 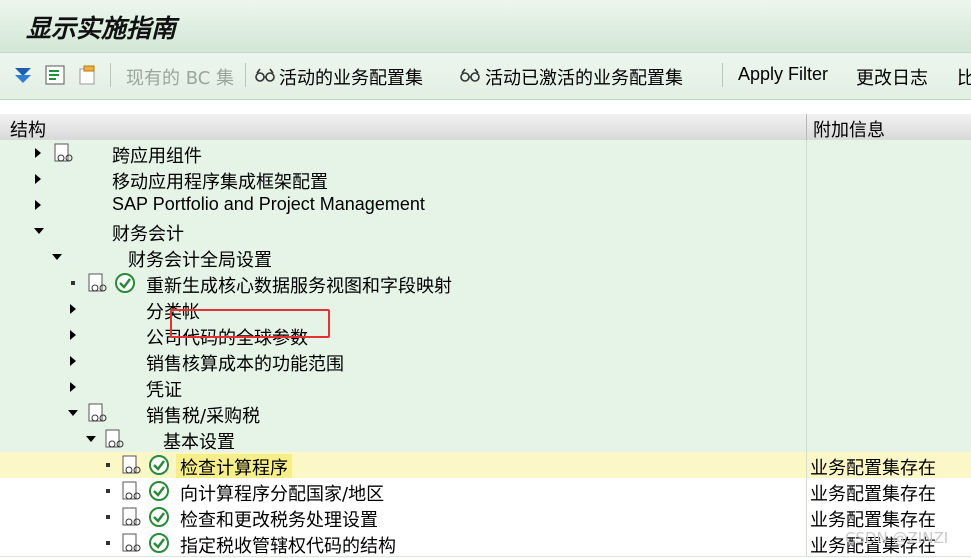 What do you see at coordinates (23, 75) in the screenshot?
I see `expand-all-icon` at bounding box center [23, 75].